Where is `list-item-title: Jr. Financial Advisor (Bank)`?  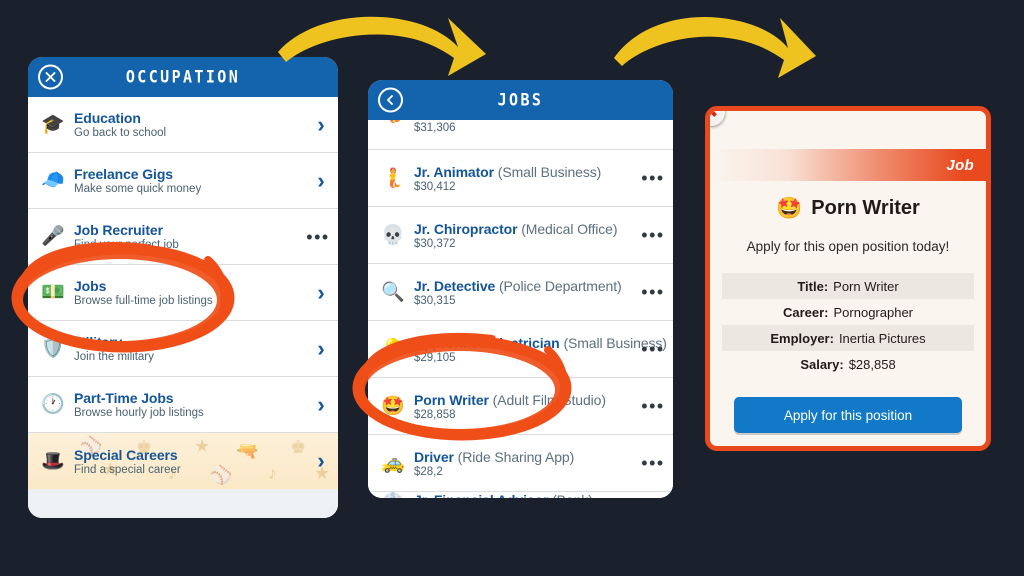 list-item-title: Jr. Financial Advisor (Bank) is located at coordinates (521, 495).